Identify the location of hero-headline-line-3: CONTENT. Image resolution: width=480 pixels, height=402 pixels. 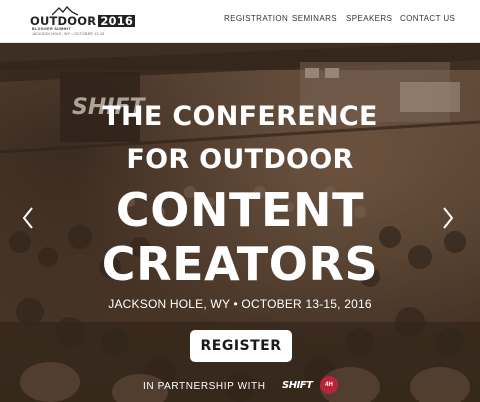
(240, 210).